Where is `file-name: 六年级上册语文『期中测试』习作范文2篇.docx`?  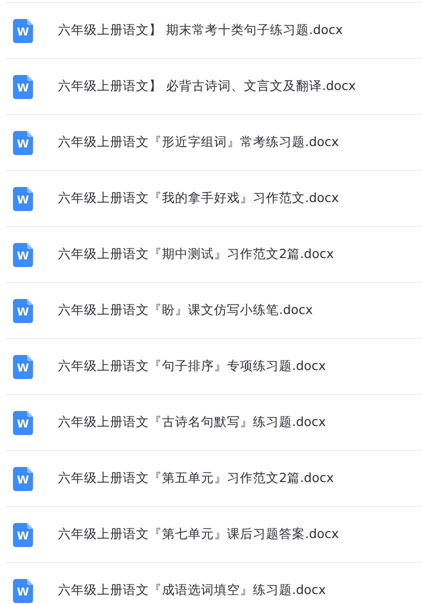 file-name: 六年级上册语文『期中测试』习作范文2篇.docx is located at coordinates (196, 254).